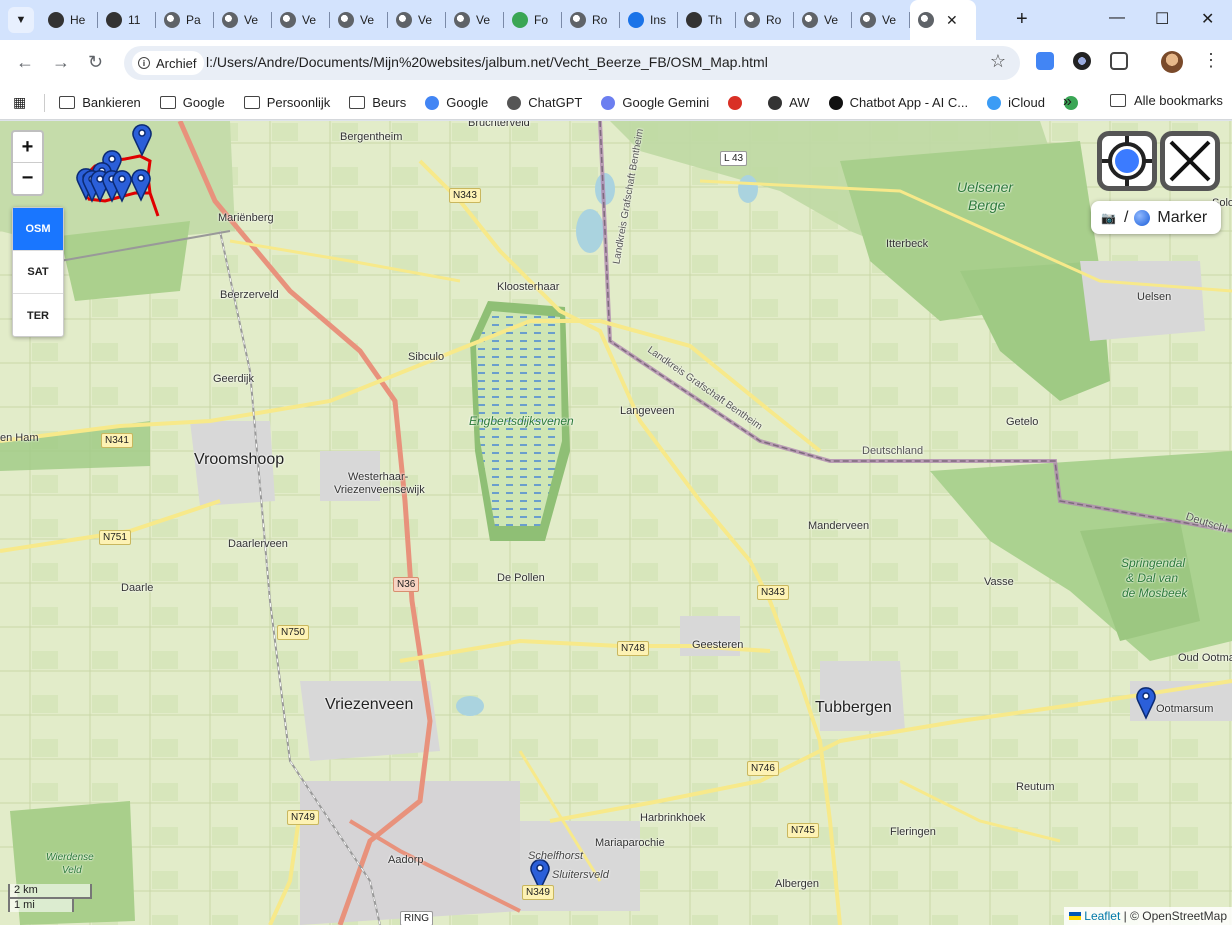  What do you see at coordinates (521, 578) in the screenshot?
I see `place-label: De Pollen` at bounding box center [521, 578].